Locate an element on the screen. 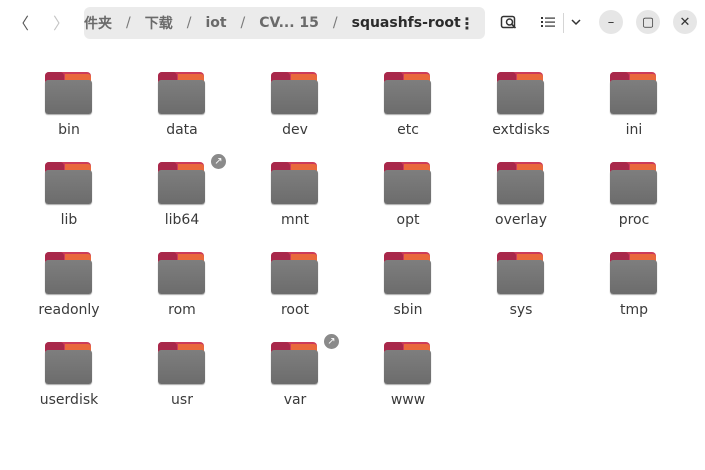 This screenshot has height=470, width=705. folder-label: lib64 is located at coordinates (182, 220).